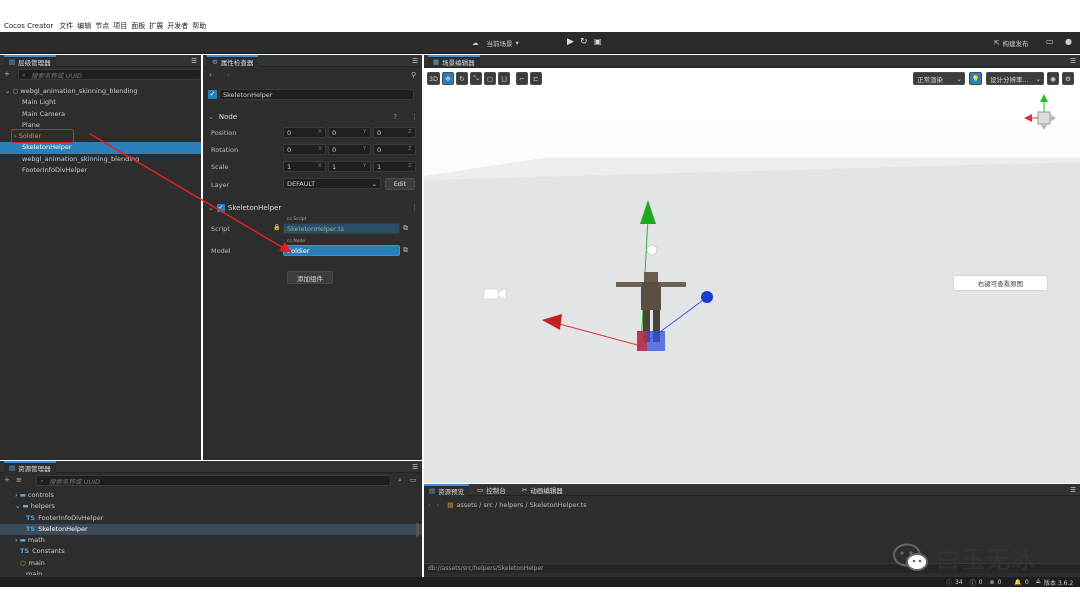  I want to click on asset-folder-math: › ▬ math, so click(211, 540).